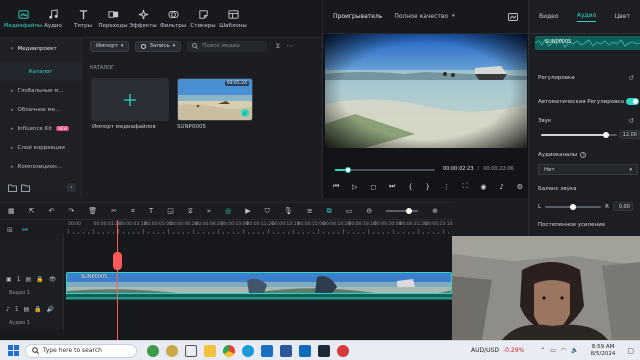  Describe the element at coordinates (289, 46) in the screenshot. I see `more-icon: ⋯` at that location.